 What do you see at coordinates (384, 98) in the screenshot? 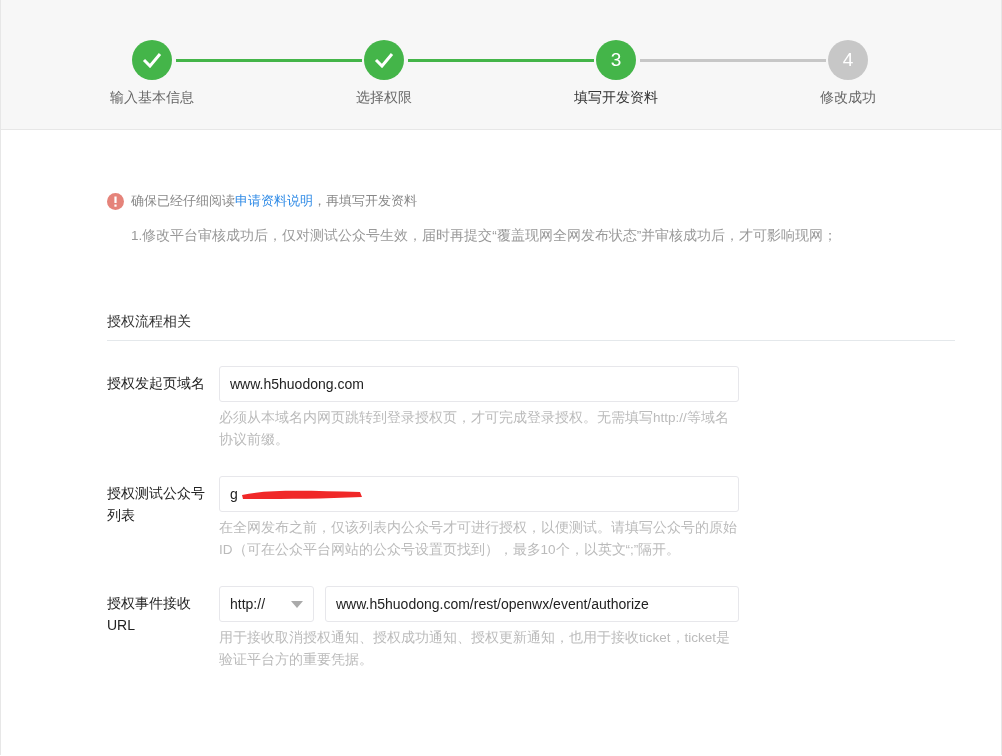
I see `step-label: 选择权限` at bounding box center [384, 98].